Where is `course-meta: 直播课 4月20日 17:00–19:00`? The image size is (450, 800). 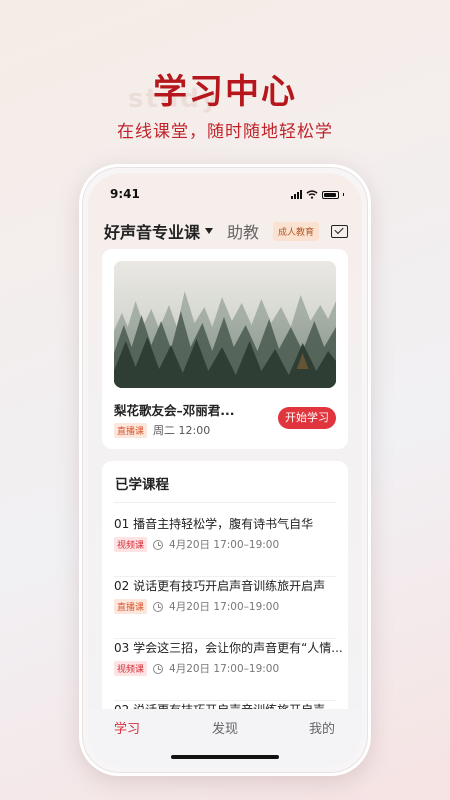 course-meta: 直播课 4月20日 17:00–19:00 is located at coordinates (196, 606).